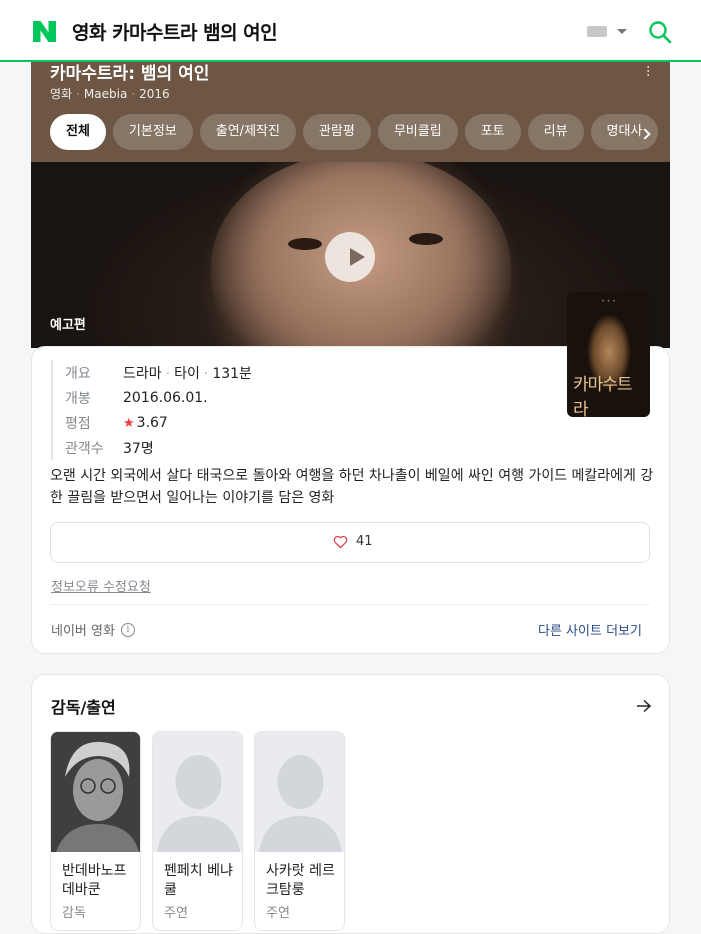  I want to click on rating-number: 3.67, so click(152, 422).